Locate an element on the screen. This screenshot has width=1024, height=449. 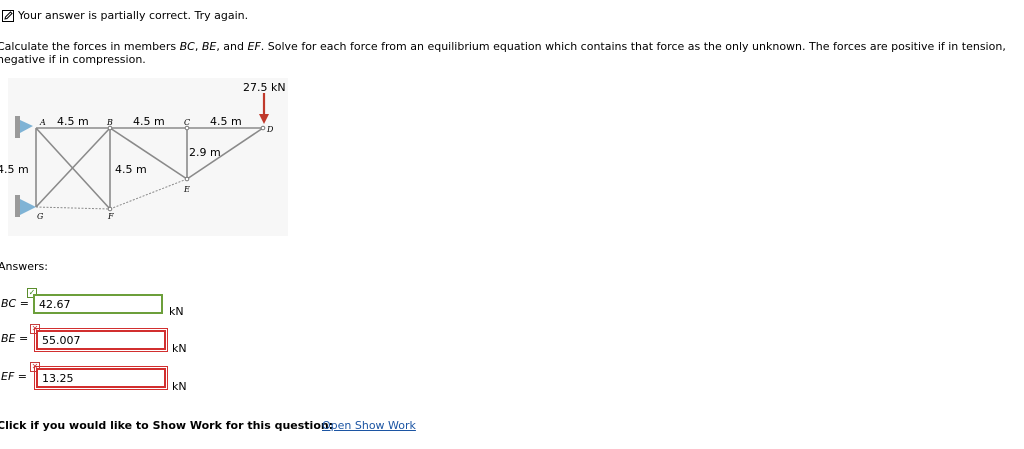
dim-bc-label: 4.5 m is located at coordinates (149, 121).